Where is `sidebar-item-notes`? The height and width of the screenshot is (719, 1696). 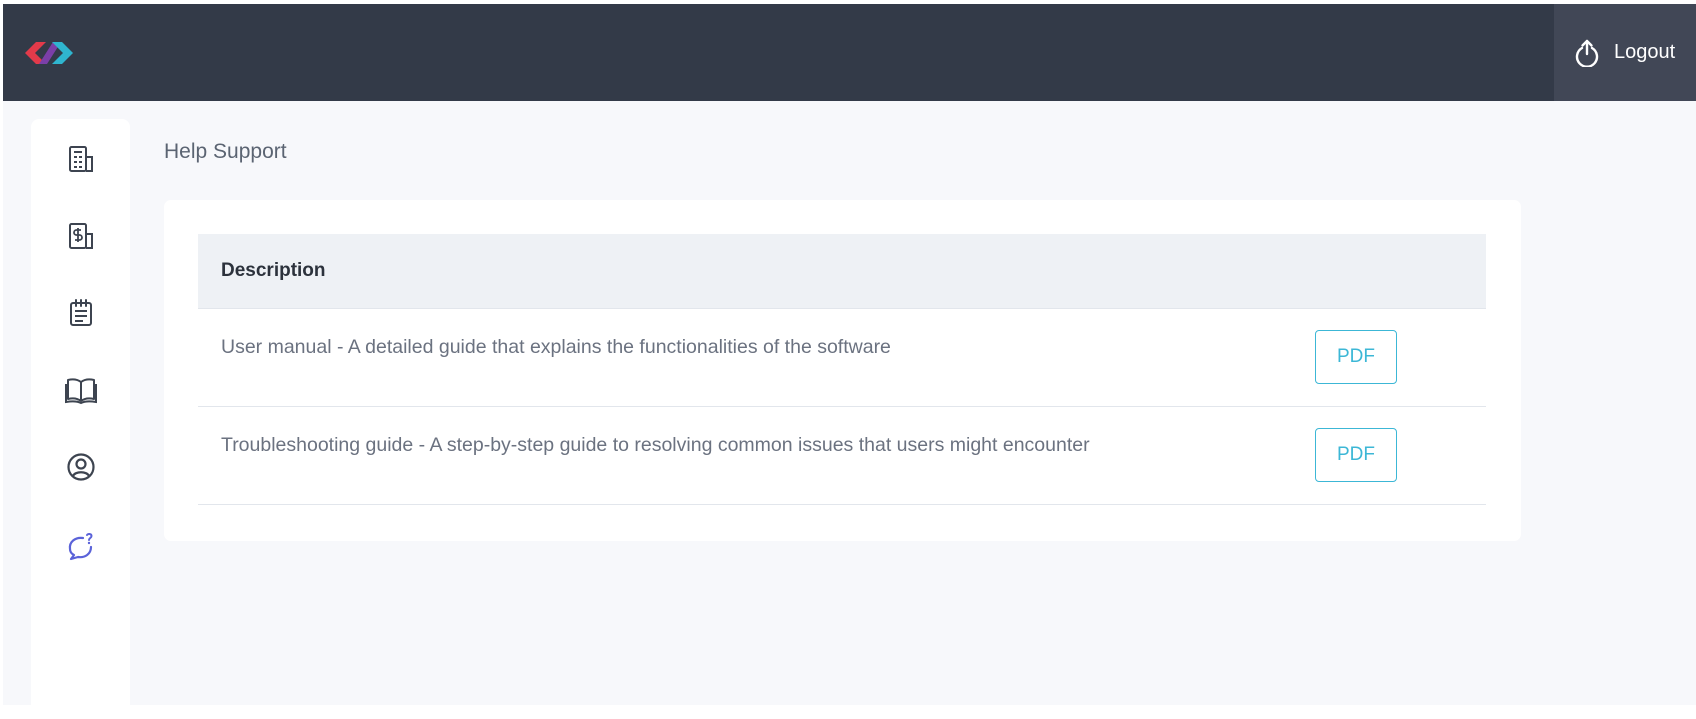
sidebar-item-notes is located at coordinates (81, 313).